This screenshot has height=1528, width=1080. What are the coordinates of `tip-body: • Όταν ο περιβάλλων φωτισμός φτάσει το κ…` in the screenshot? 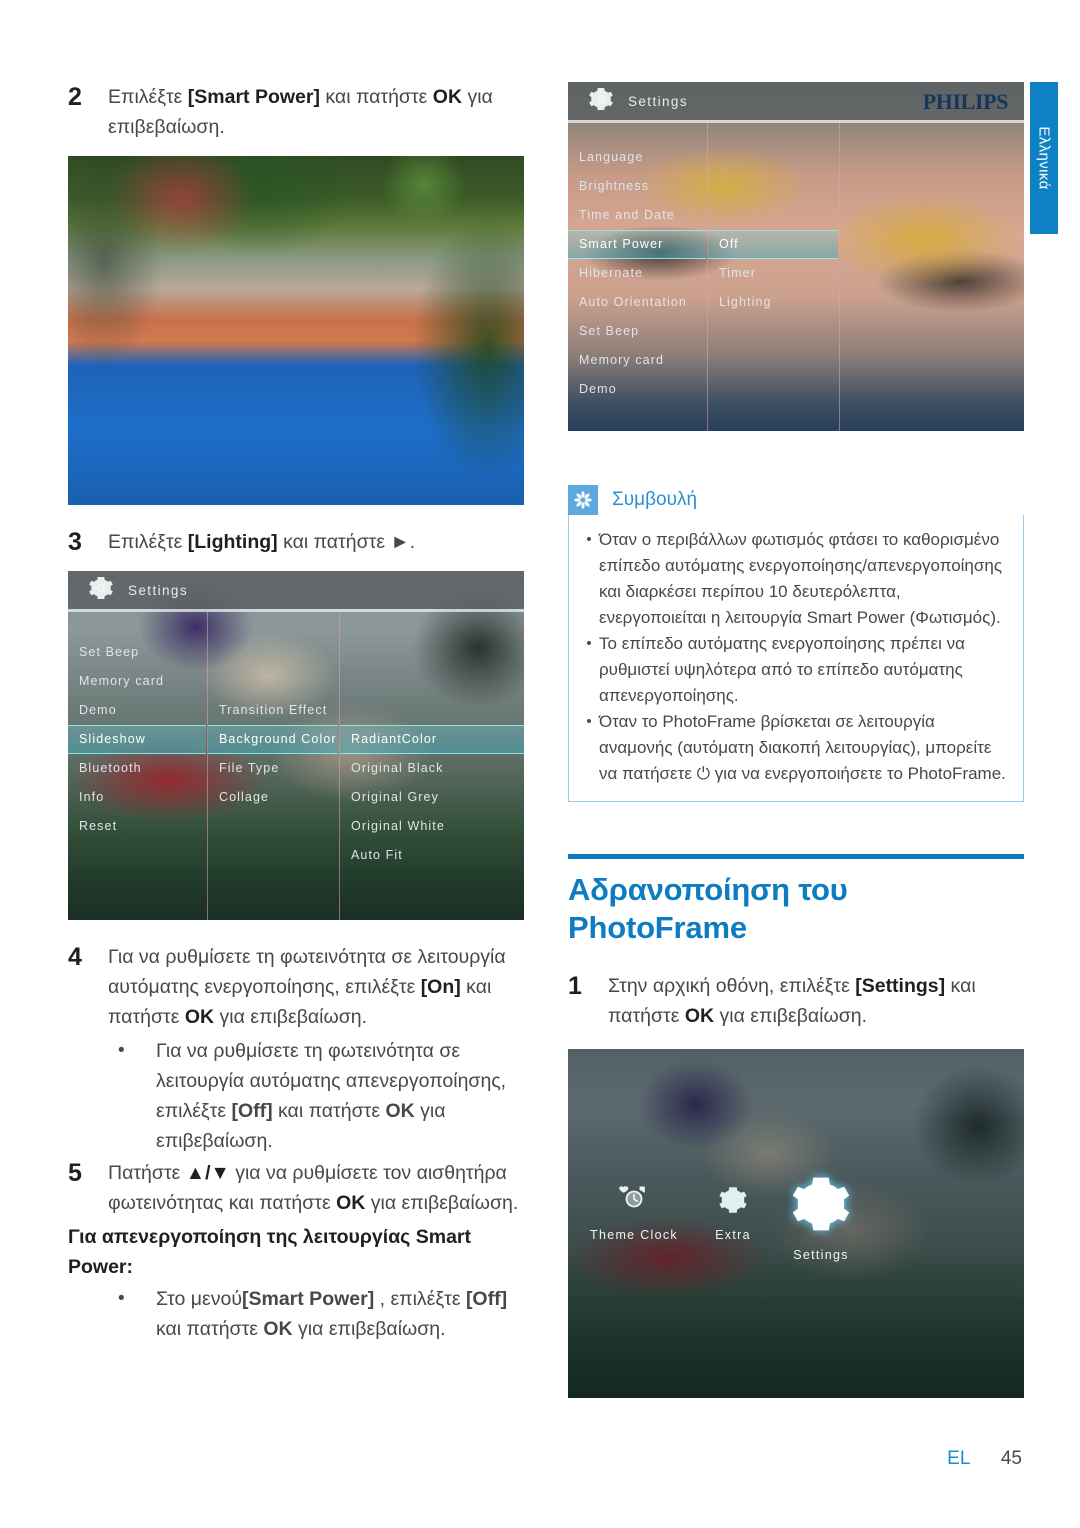 It's located at (796, 658).